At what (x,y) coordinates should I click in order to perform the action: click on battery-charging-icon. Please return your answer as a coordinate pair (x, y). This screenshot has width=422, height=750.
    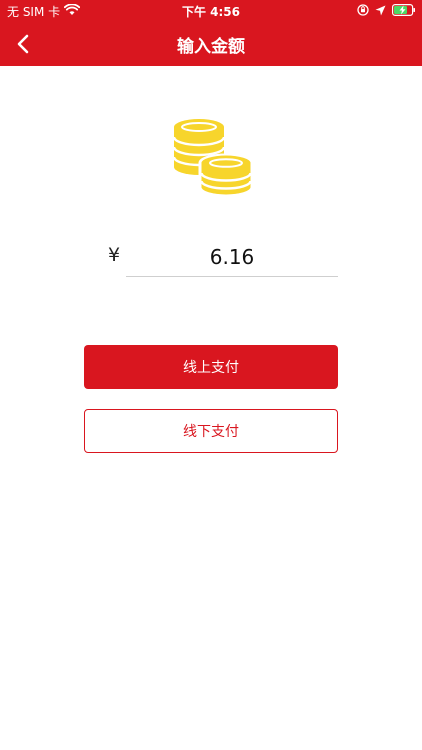
    Looking at the image, I should click on (404, 11).